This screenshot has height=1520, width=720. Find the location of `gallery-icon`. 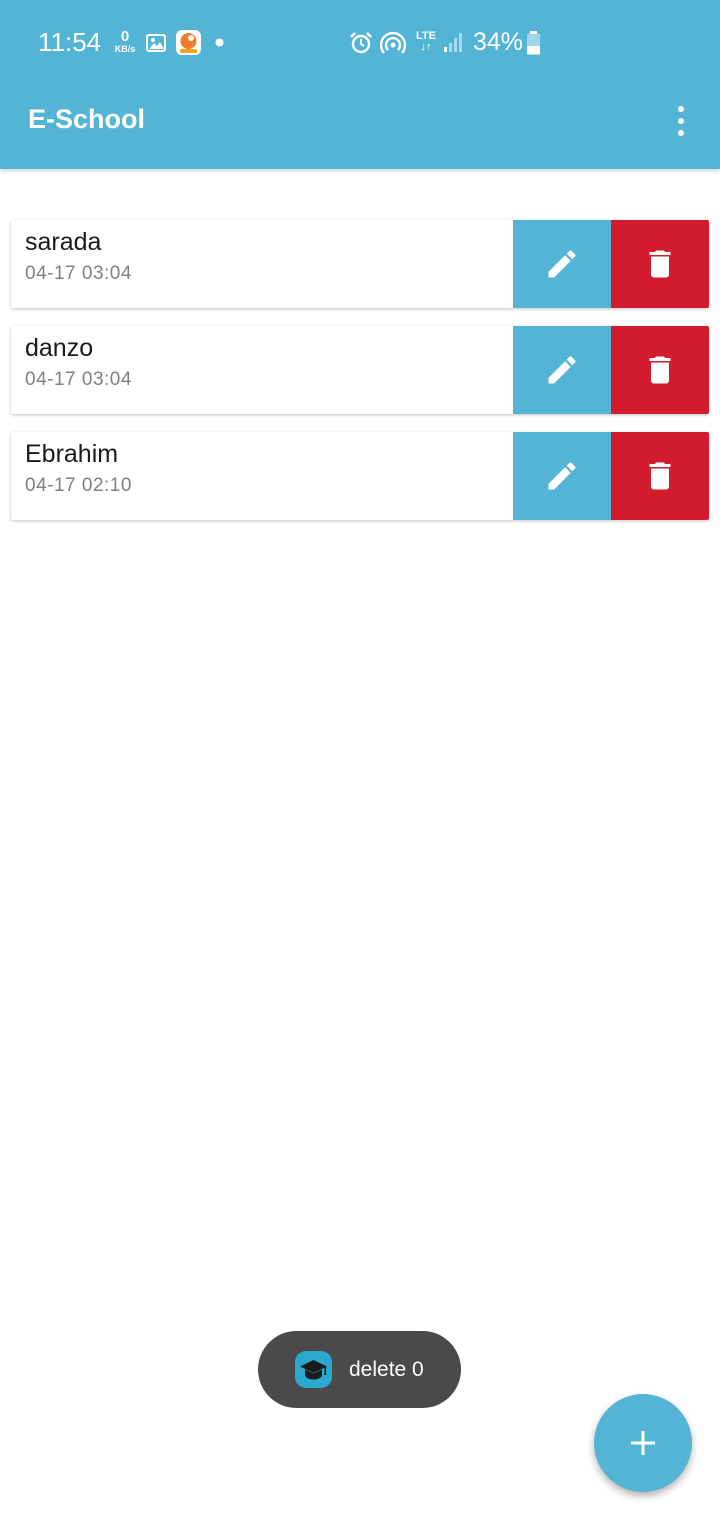

gallery-icon is located at coordinates (156, 43).